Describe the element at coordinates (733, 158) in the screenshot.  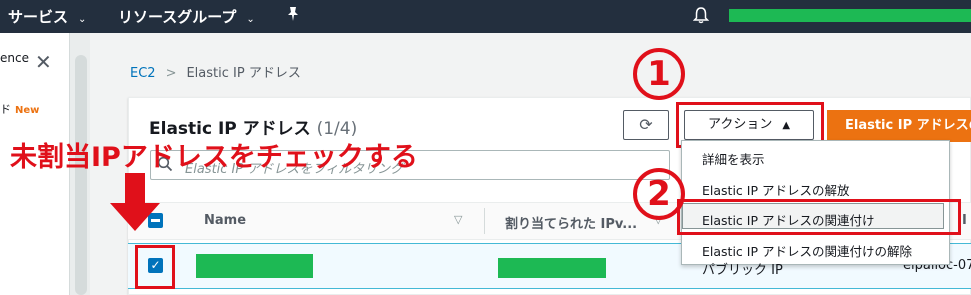
I see `menu-item-view-details: 詳細を表示` at that location.